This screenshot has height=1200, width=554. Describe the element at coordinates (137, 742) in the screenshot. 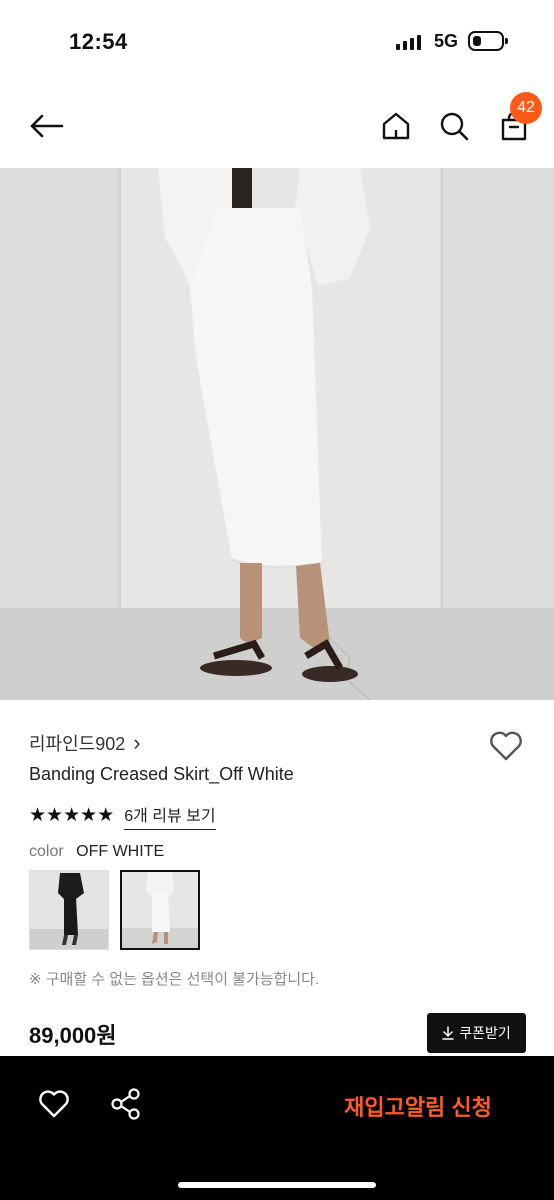

I see `chevron-right-icon: ›` at that location.